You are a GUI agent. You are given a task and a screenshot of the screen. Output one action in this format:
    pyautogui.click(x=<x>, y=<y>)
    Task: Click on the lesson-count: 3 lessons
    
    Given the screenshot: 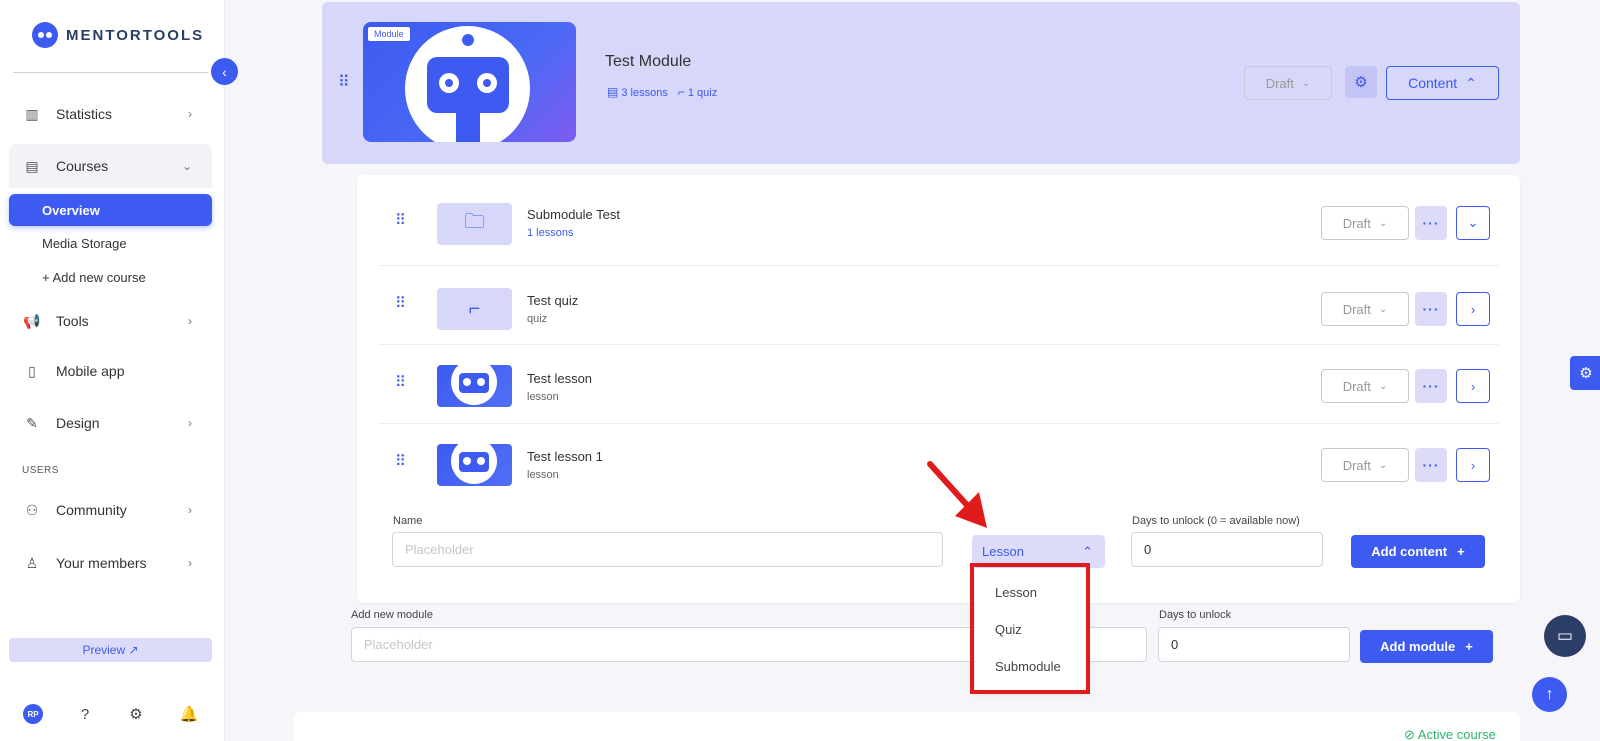 What is the action you would take?
    pyautogui.click(x=644, y=93)
    